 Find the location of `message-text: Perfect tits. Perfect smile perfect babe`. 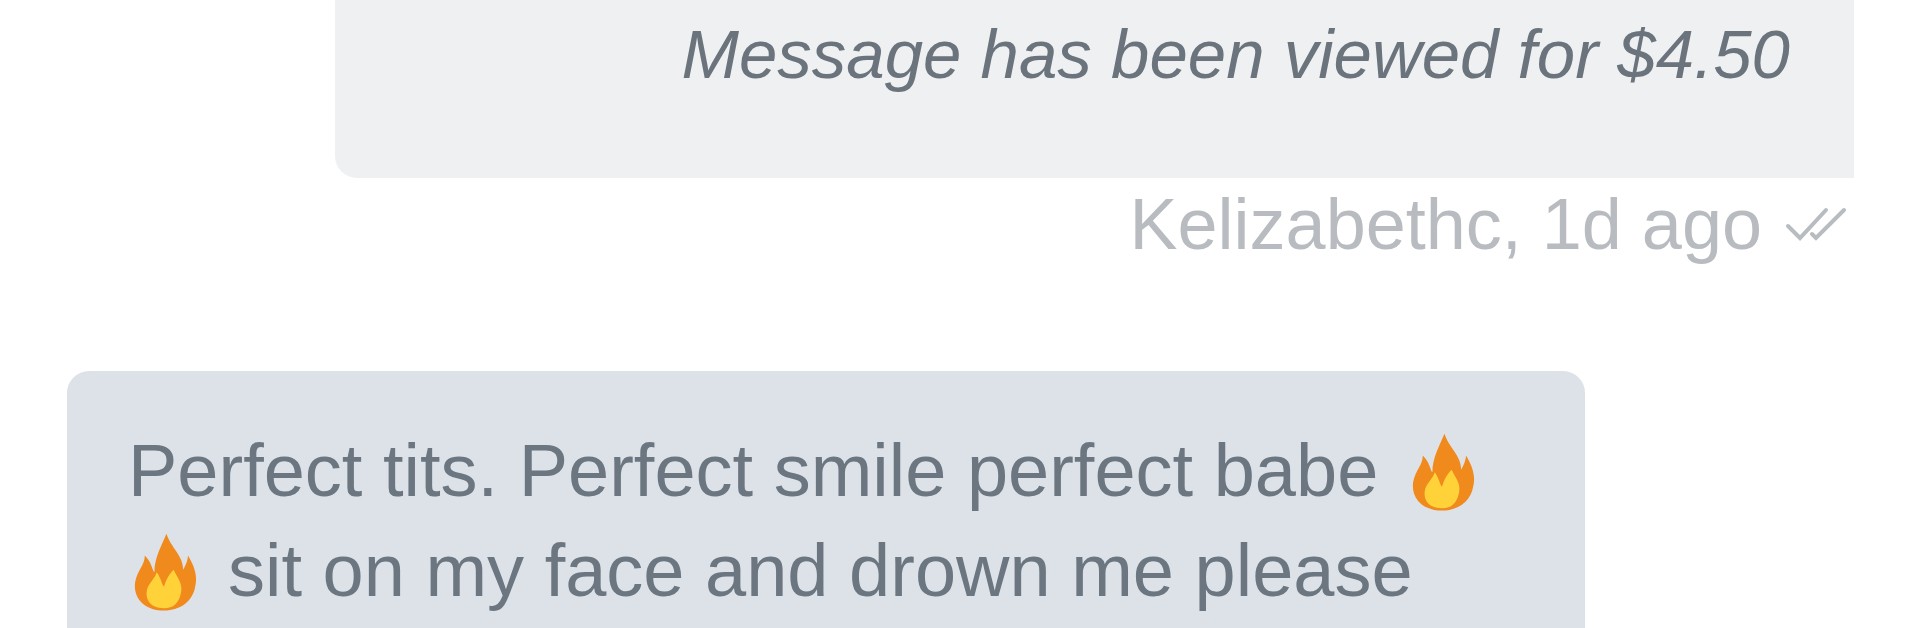

message-text: Perfect tits. Perfect smile perfect babe is located at coordinates (753, 471).